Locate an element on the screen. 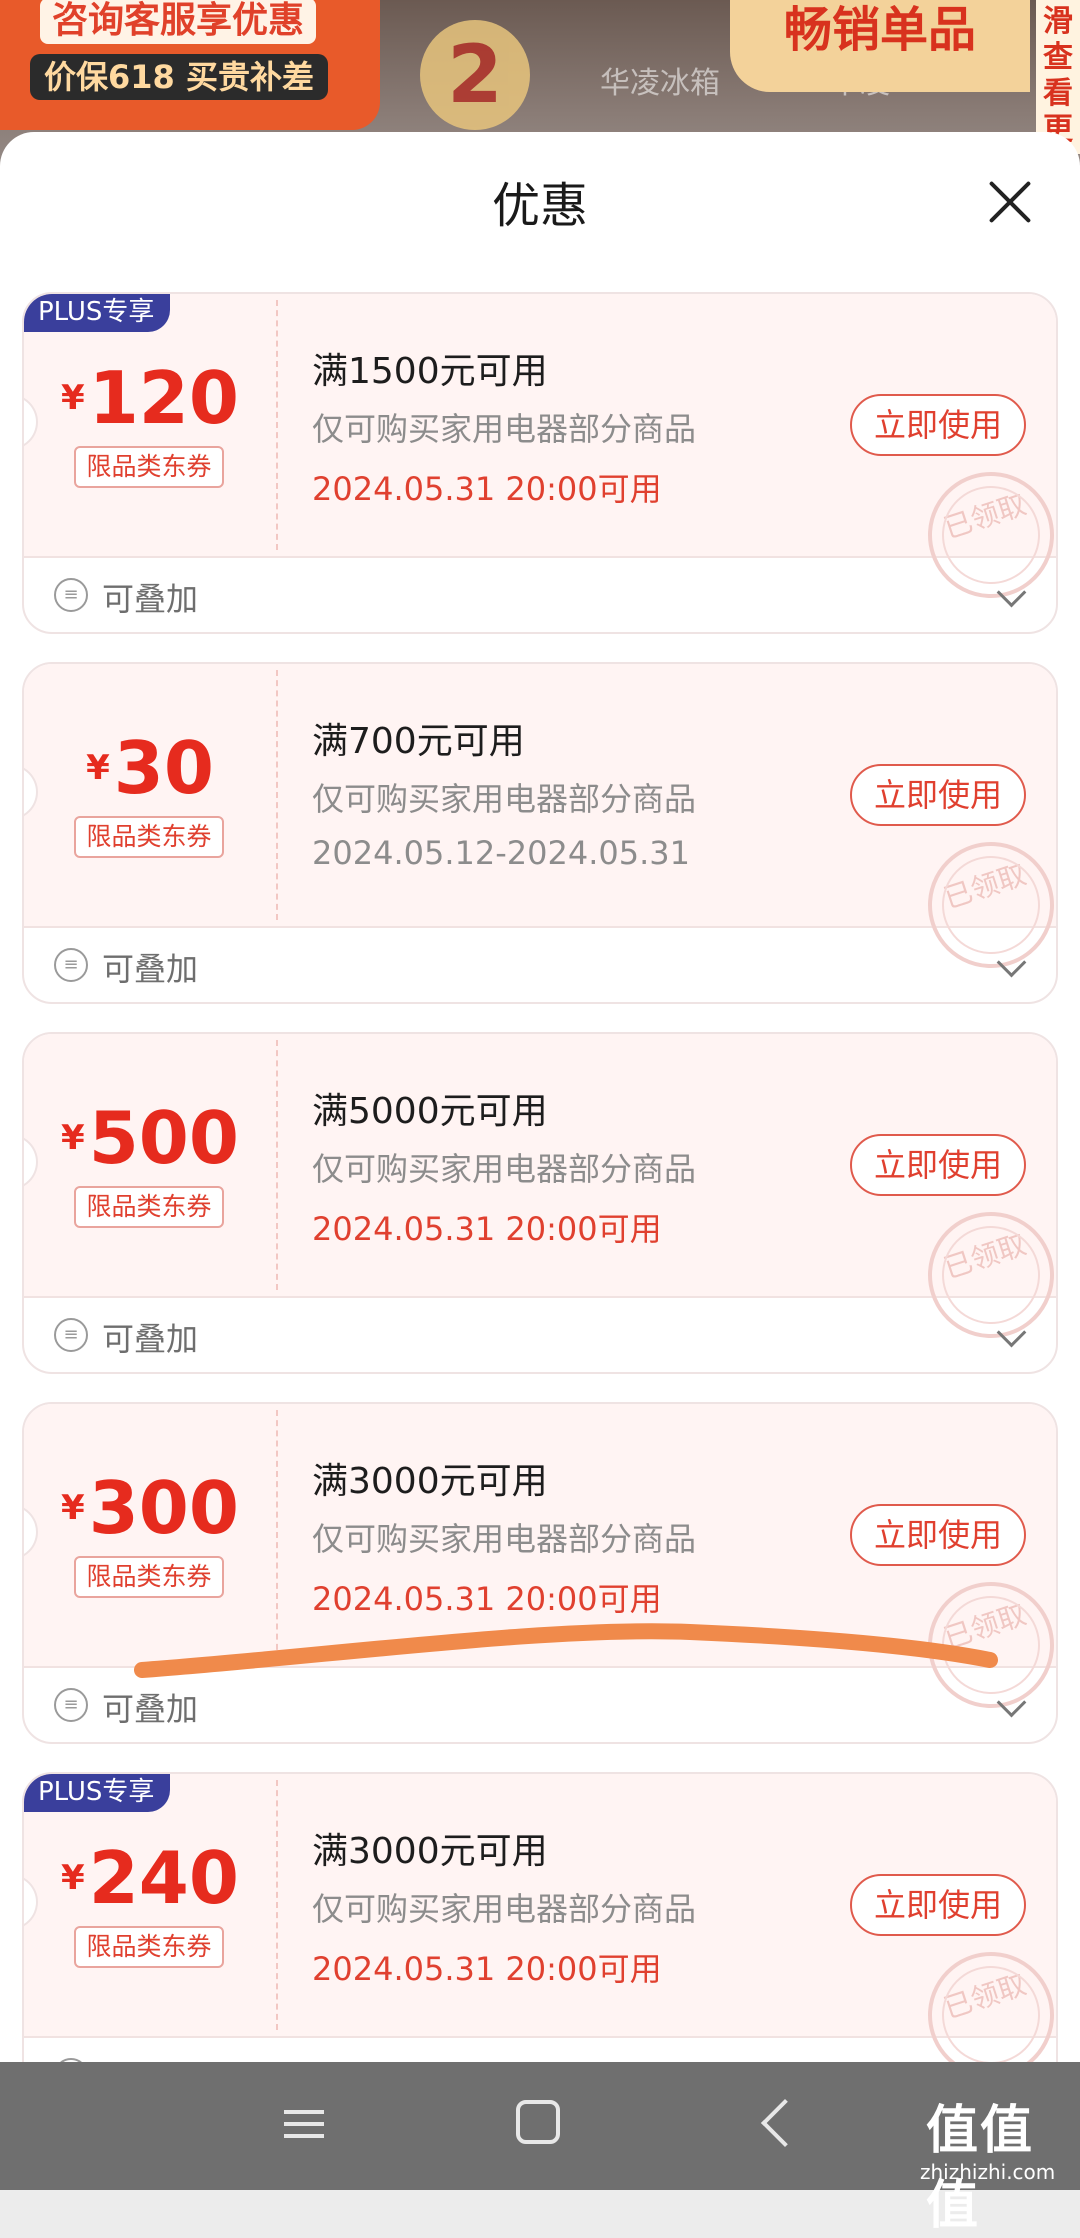  coupon-amount: ¥30 is located at coordinates (150, 768).